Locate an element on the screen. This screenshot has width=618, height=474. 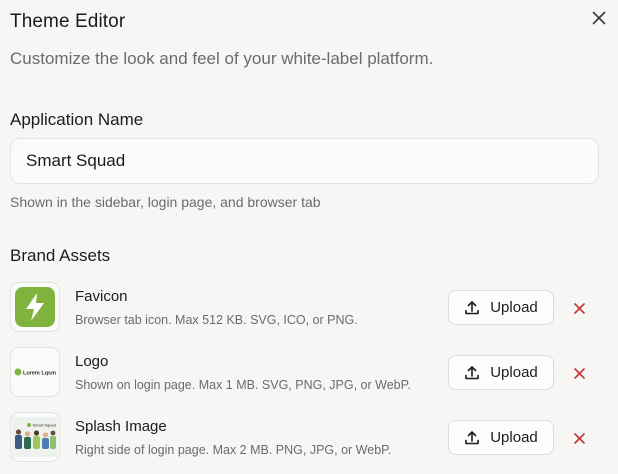
upload-splash-image-button: Upload is located at coordinates (501, 437).